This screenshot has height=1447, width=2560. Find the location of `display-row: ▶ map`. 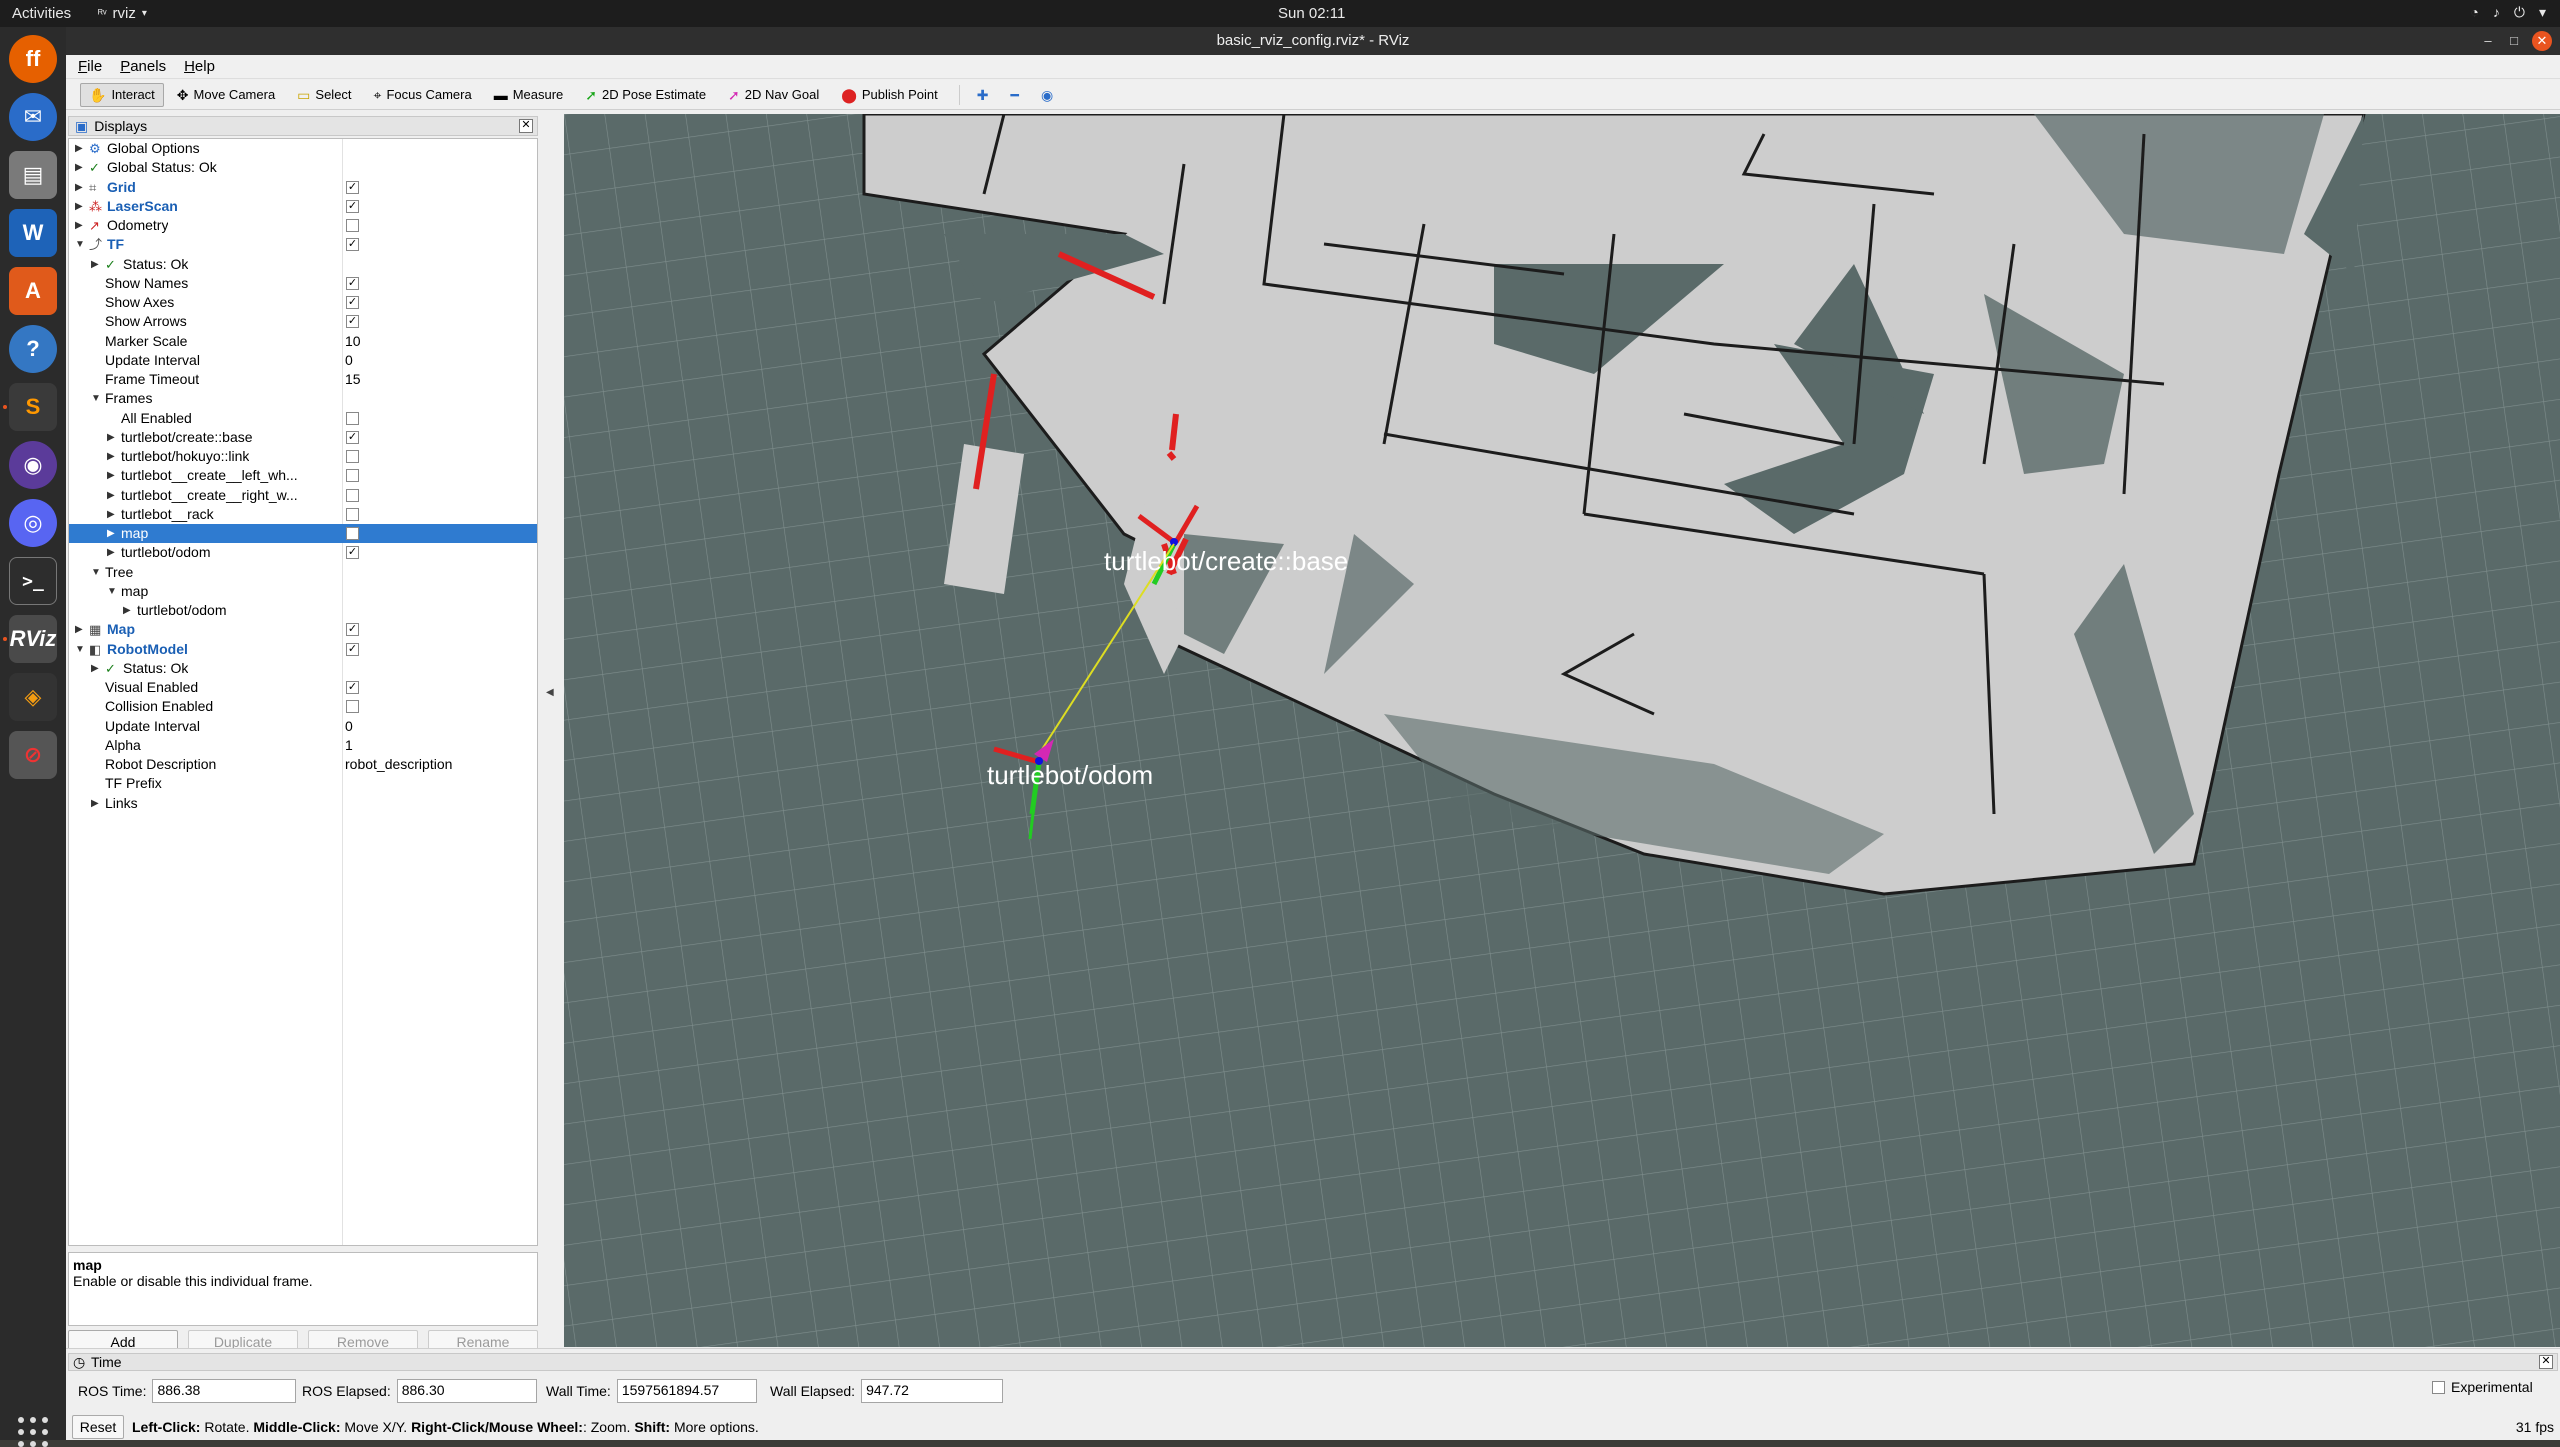

display-row: ▶ map is located at coordinates (303, 533).